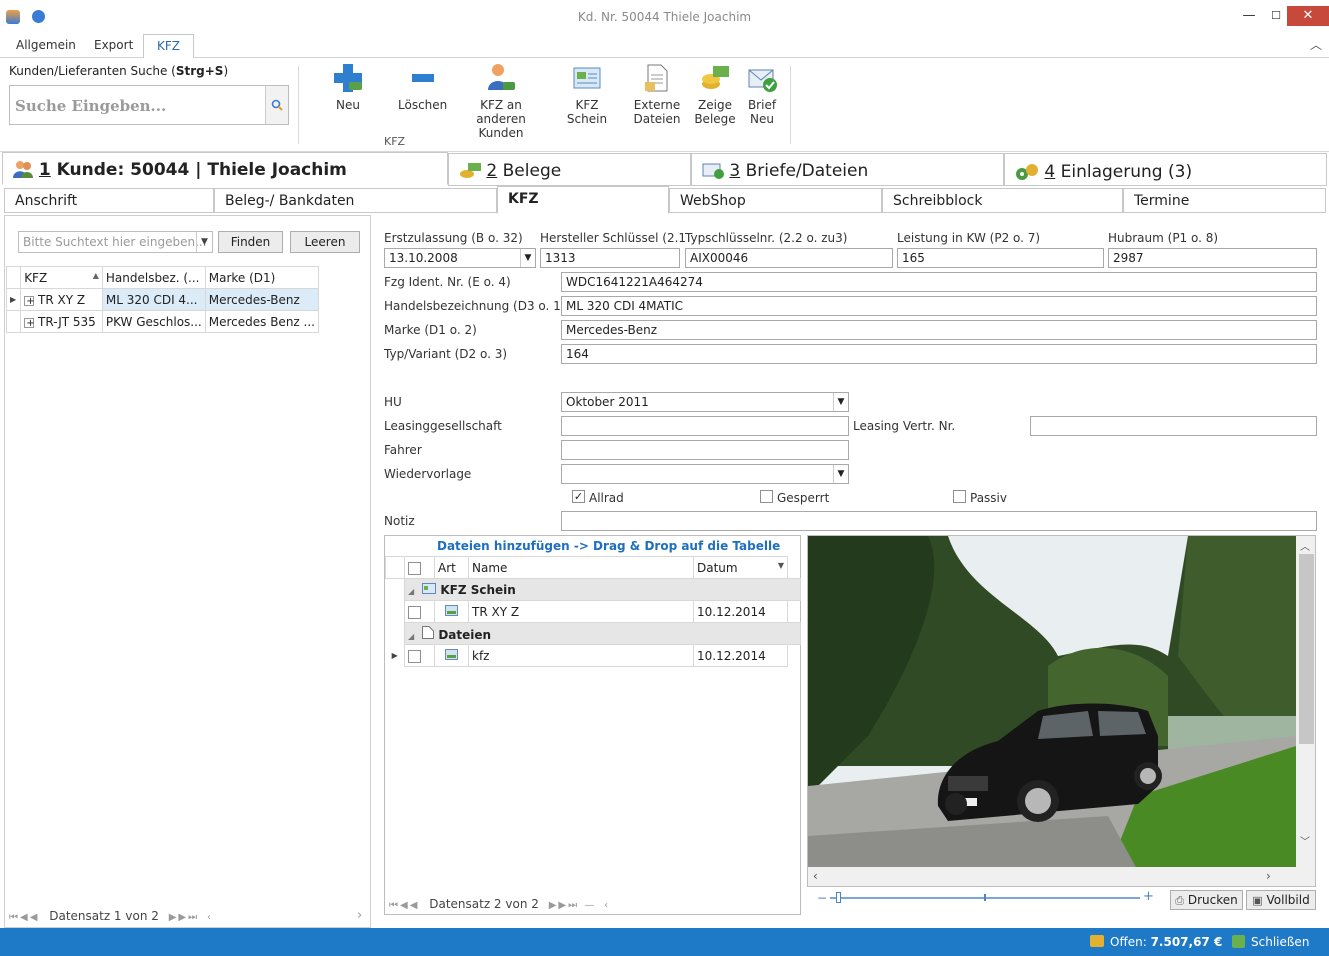  I want to click on table-header: Art Name Datum ▼, so click(593, 567).